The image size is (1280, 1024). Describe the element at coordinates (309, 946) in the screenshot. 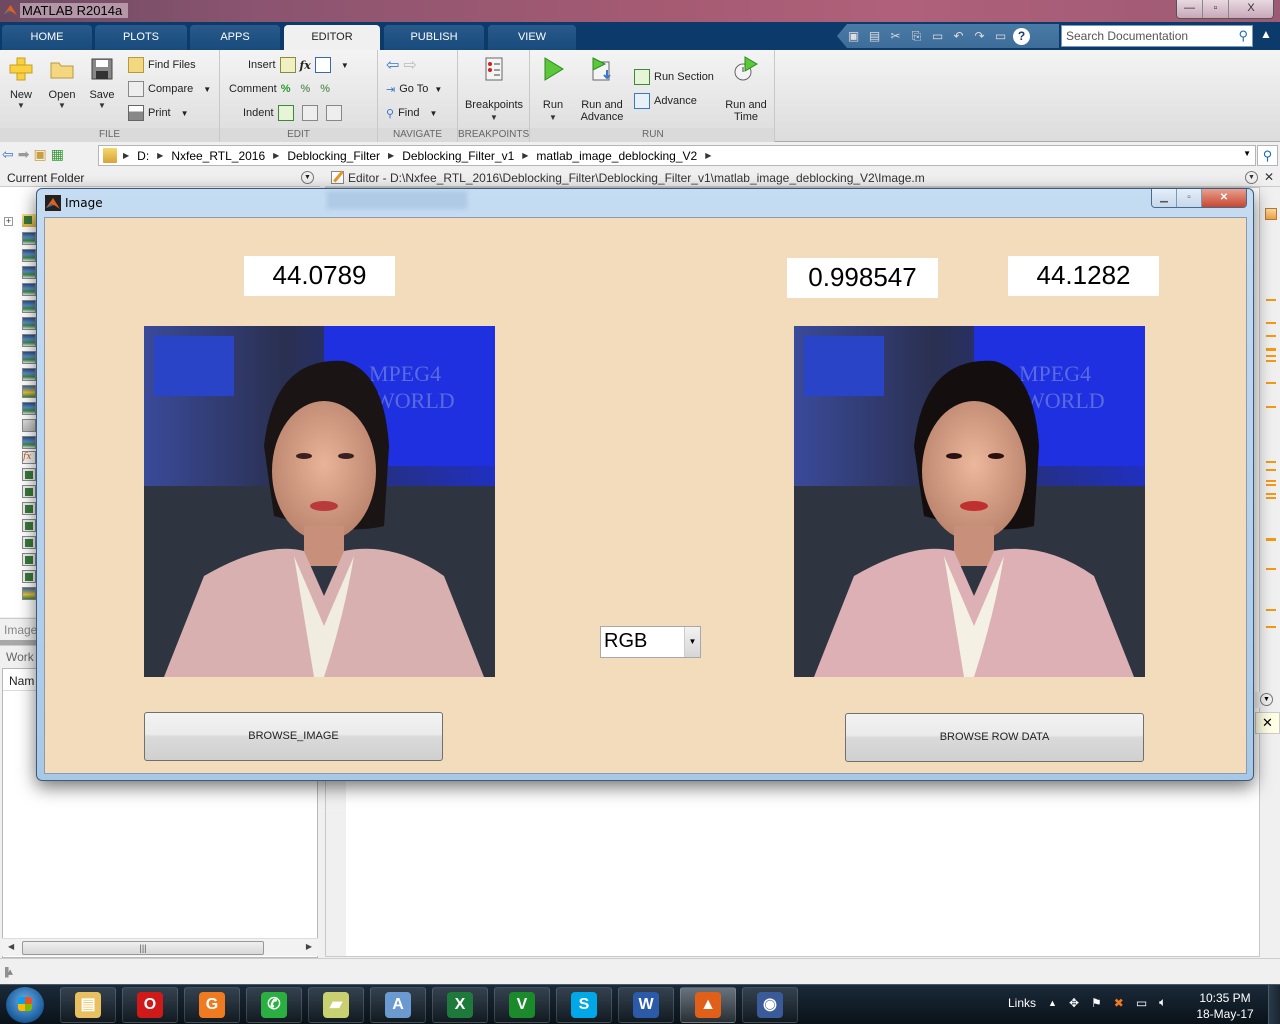

I see `scroll-right-icon: ▶` at that location.